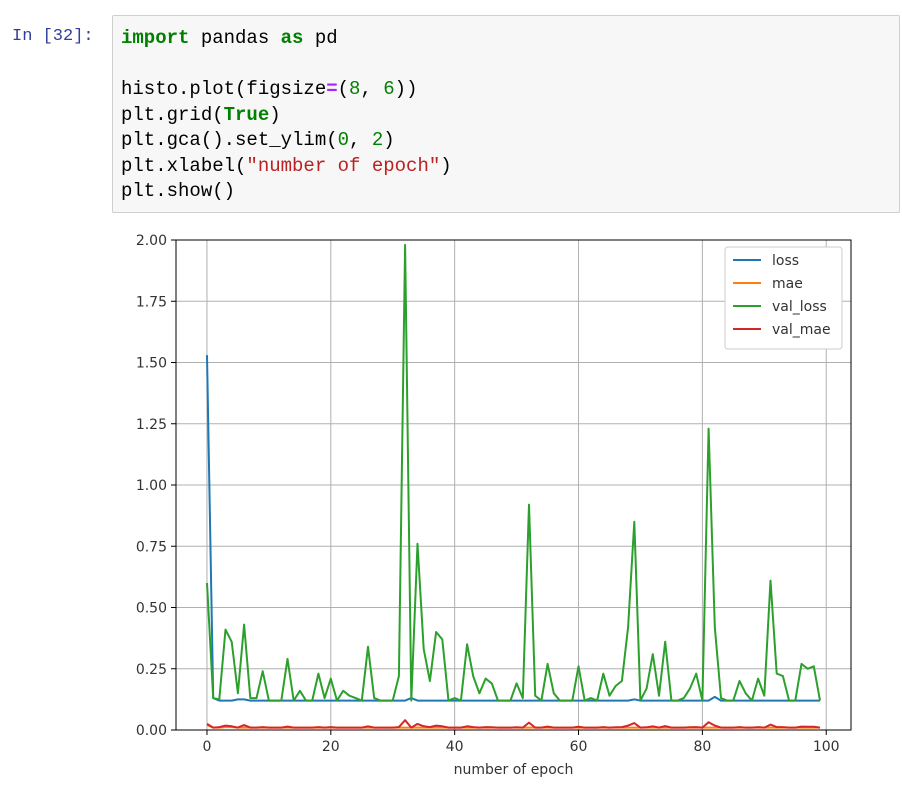  What do you see at coordinates (331, 747) in the screenshot?
I see `x-tick-label: 20` at bounding box center [331, 747].